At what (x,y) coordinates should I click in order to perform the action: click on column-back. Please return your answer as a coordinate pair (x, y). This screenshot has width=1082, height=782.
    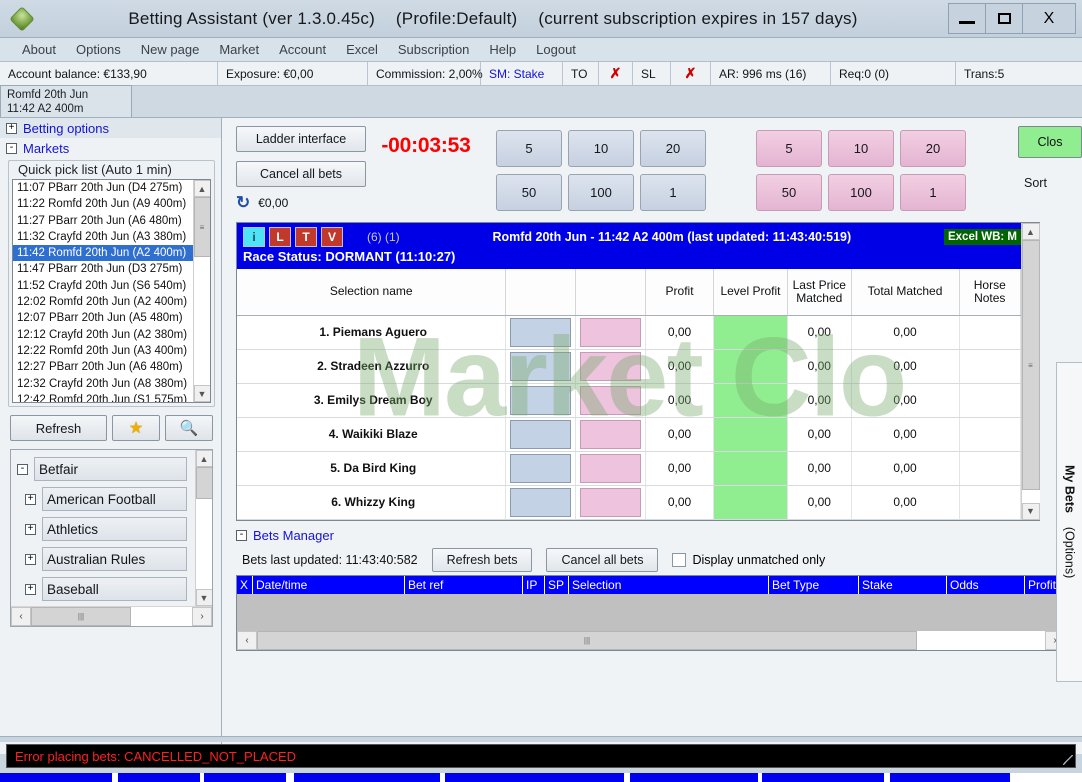
    Looking at the image, I should click on (541, 292).